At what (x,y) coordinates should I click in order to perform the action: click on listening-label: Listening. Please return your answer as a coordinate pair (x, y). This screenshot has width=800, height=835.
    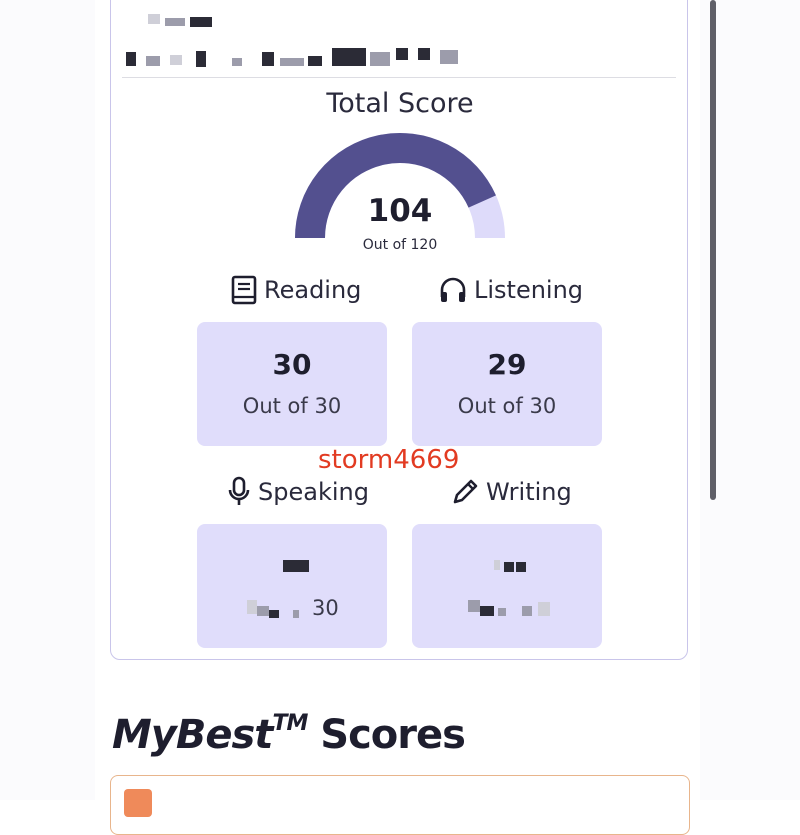
    Looking at the image, I should click on (529, 290).